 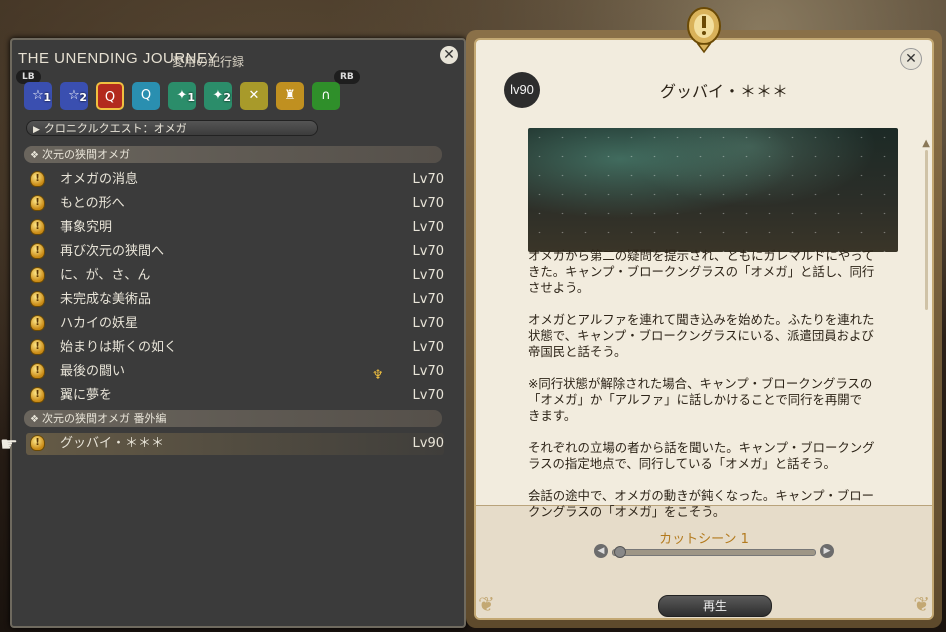 I want to click on quest-row: ! 翼に夢を Lv70, so click(x=235, y=396).